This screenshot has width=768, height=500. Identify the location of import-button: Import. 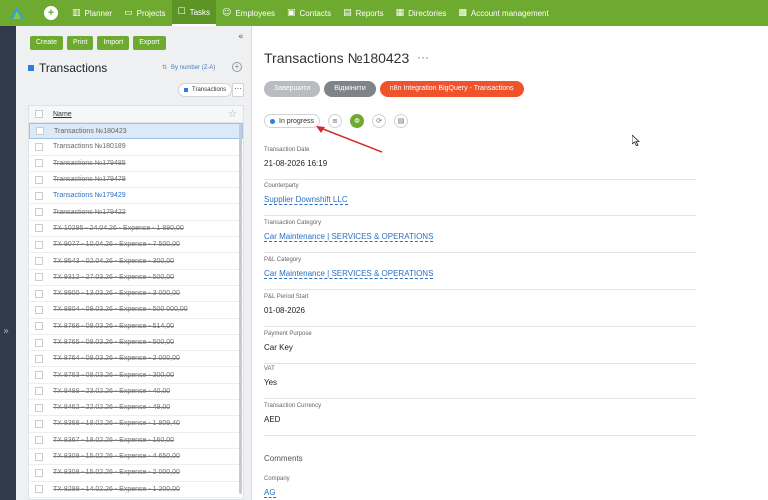
(113, 43).